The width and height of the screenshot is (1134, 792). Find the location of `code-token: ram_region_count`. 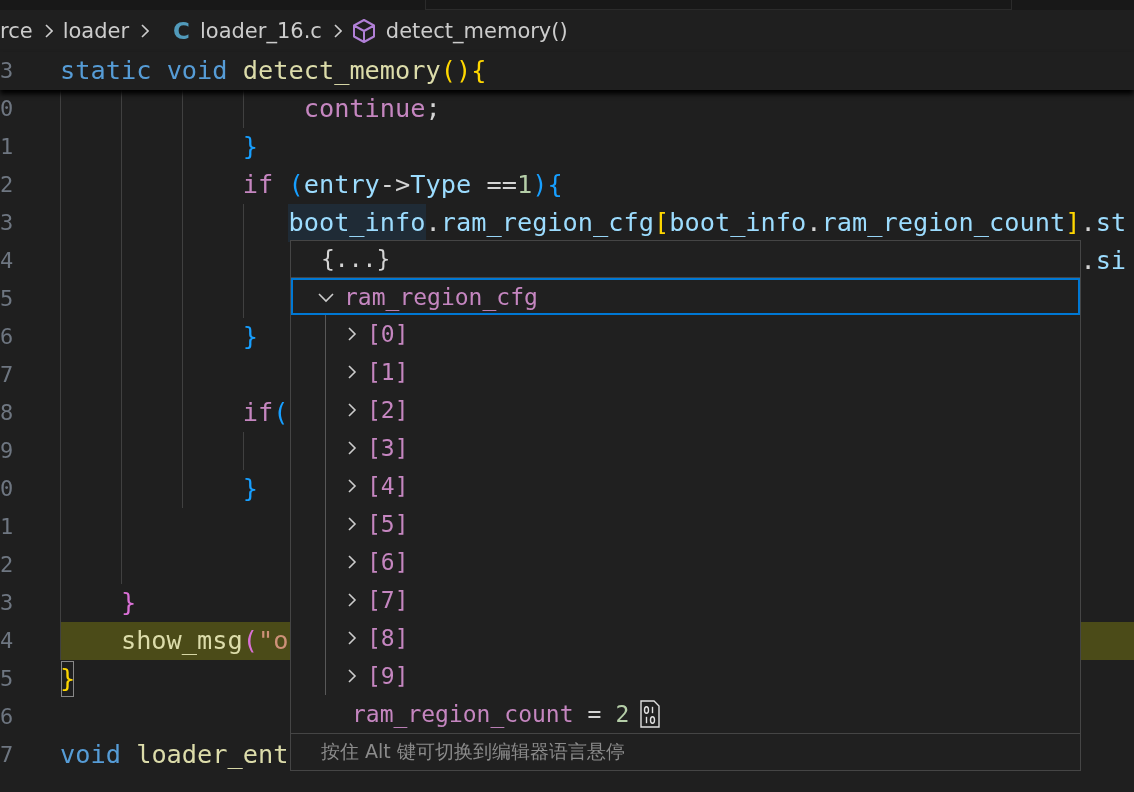

code-token: ram_region_count is located at coordinates (943, 223).